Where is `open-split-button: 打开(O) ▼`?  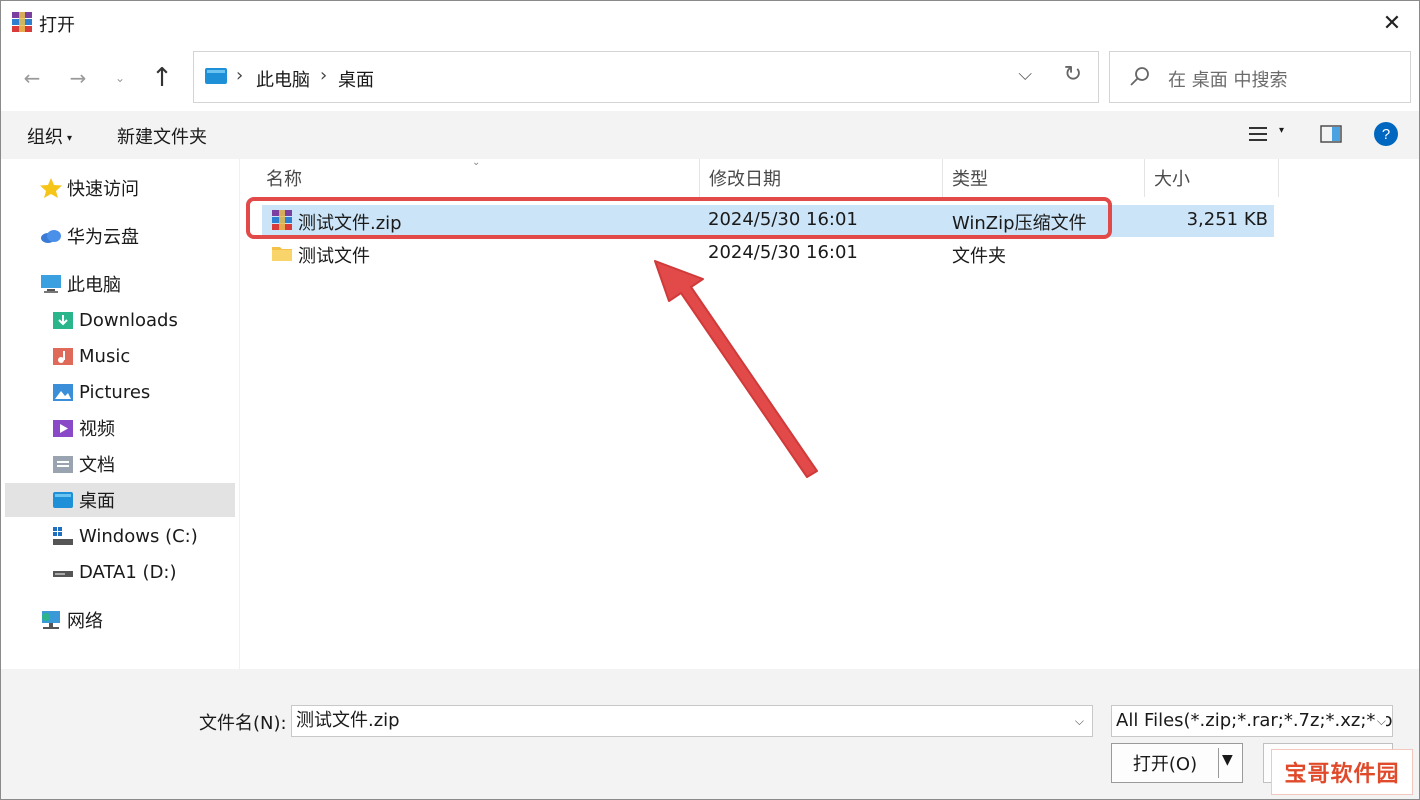 open-split-button: 打开(O) ▼ is located at coordinates (1177, 763).